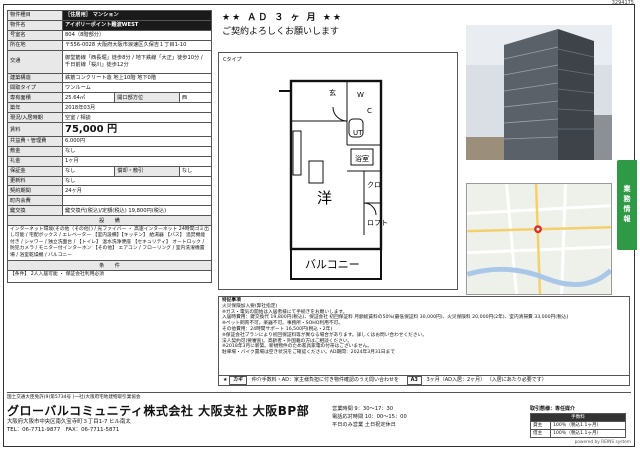 The width and height of the screenshot is (640, 450). Describe the element at coordinates (137, 45) in the screenshot. I see `spec-value: 〒556-0028 大阪府大阪市浪速区久保吉１丁目1-10` at that location.